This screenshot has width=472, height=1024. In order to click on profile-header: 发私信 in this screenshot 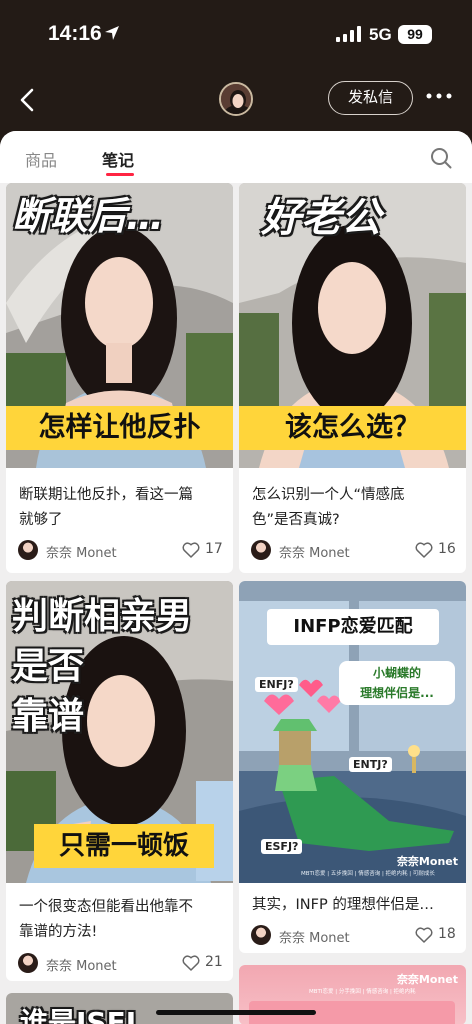, I will do `click(236, 100)`.